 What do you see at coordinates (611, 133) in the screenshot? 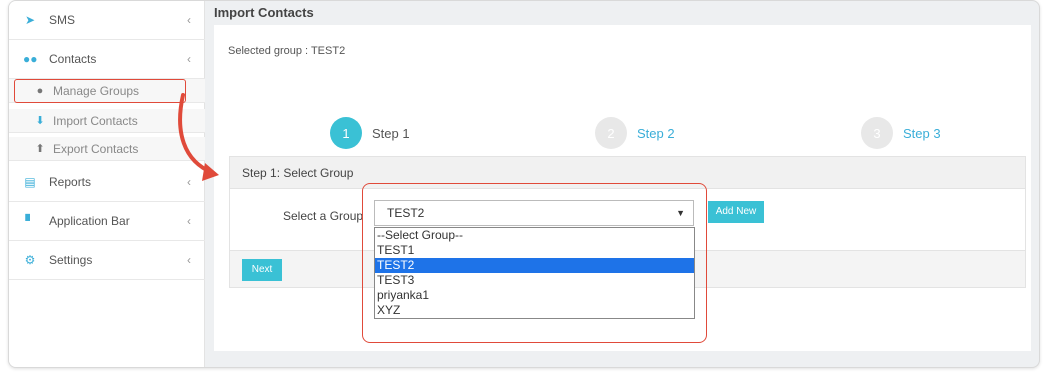
I see `step-number: 2` at bounding box center [611, 133].